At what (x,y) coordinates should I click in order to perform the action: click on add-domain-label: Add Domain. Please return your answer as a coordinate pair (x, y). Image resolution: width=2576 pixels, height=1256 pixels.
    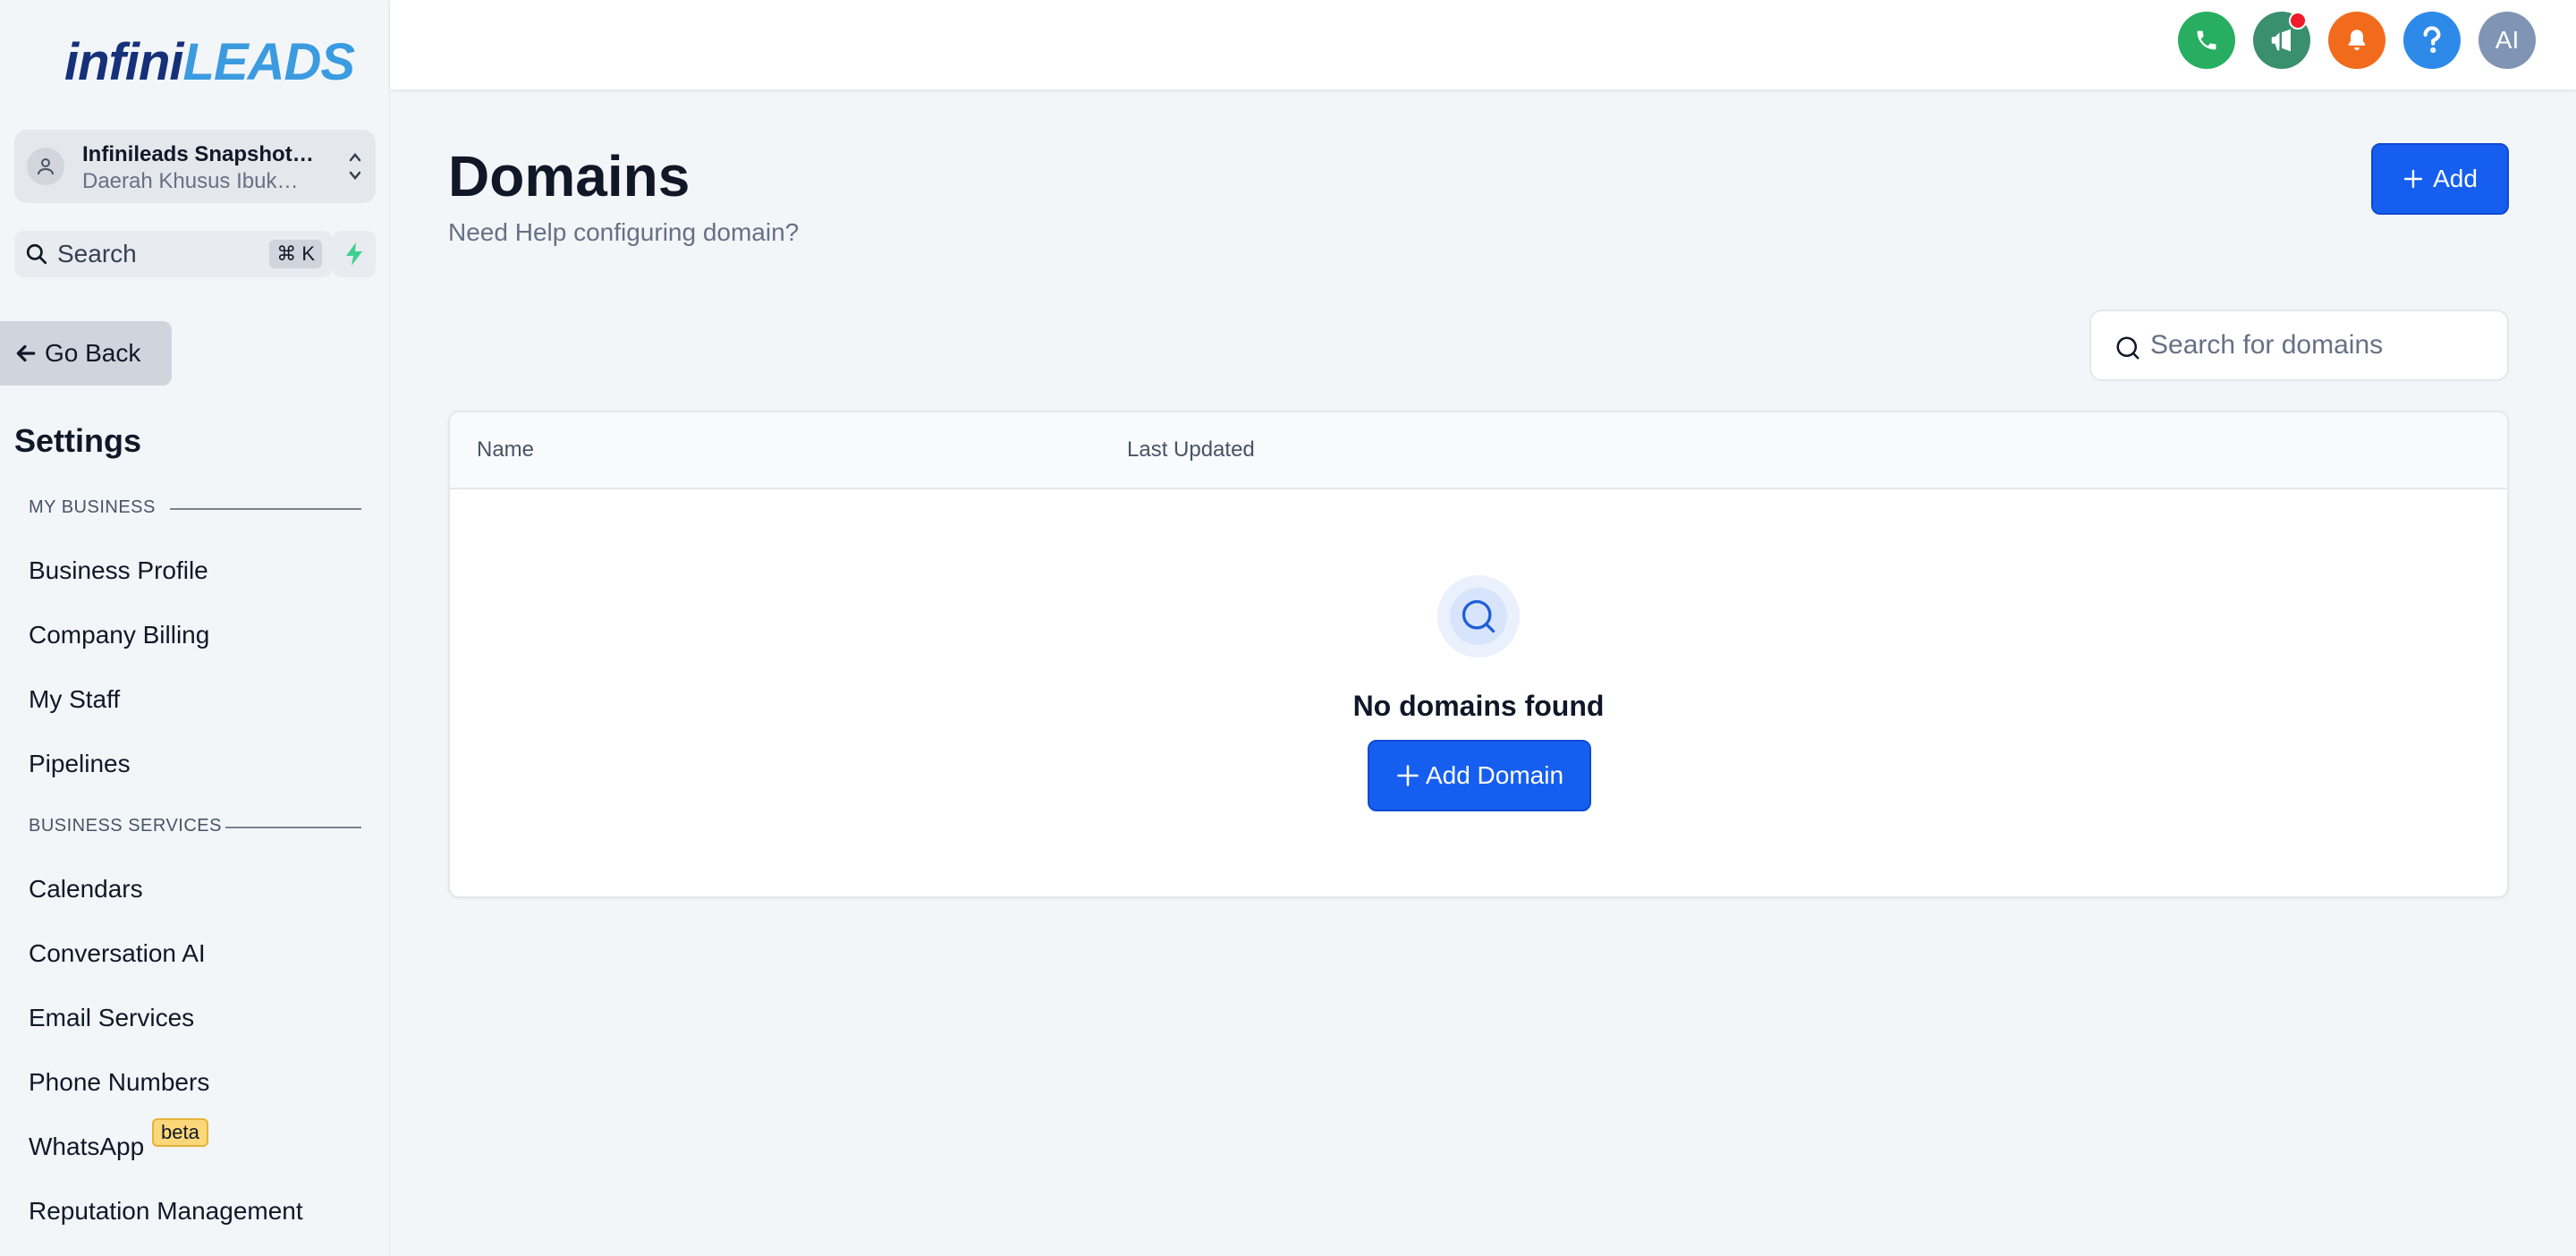
    Looking at the image, I should click on (1494, 775).